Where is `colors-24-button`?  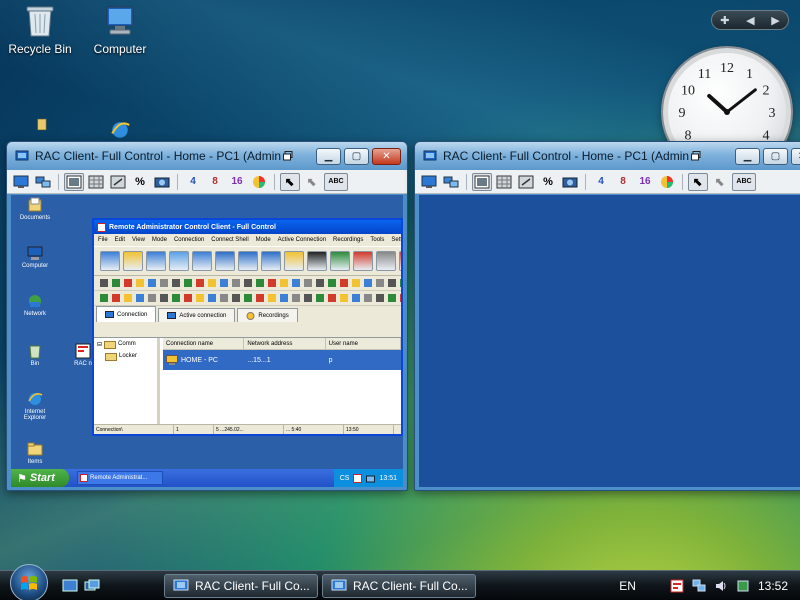
colors-24-button is located at coordinates (259, 182).